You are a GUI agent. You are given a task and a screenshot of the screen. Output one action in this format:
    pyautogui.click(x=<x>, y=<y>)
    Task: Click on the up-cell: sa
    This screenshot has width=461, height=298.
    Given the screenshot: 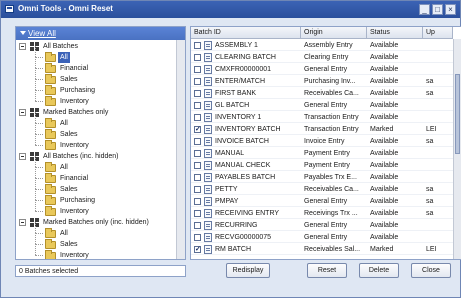 What is the action you would take?
    pyautogui.click(x=430, y=93)
    